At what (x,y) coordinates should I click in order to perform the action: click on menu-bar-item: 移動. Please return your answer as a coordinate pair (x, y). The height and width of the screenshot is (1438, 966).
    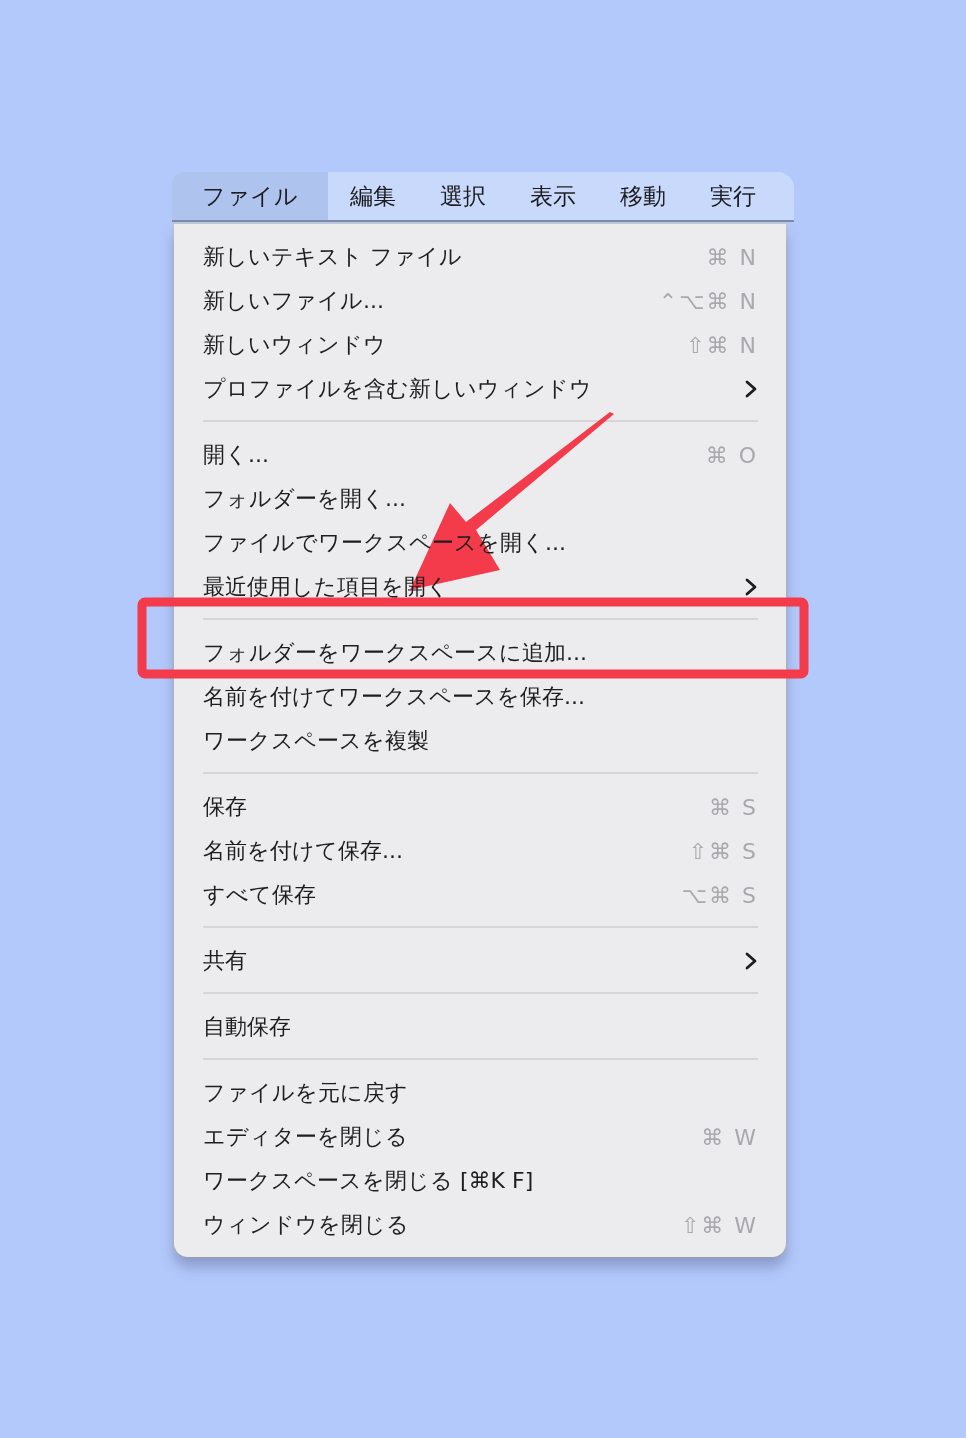
    Looking at the image, I should click on (643, 196).